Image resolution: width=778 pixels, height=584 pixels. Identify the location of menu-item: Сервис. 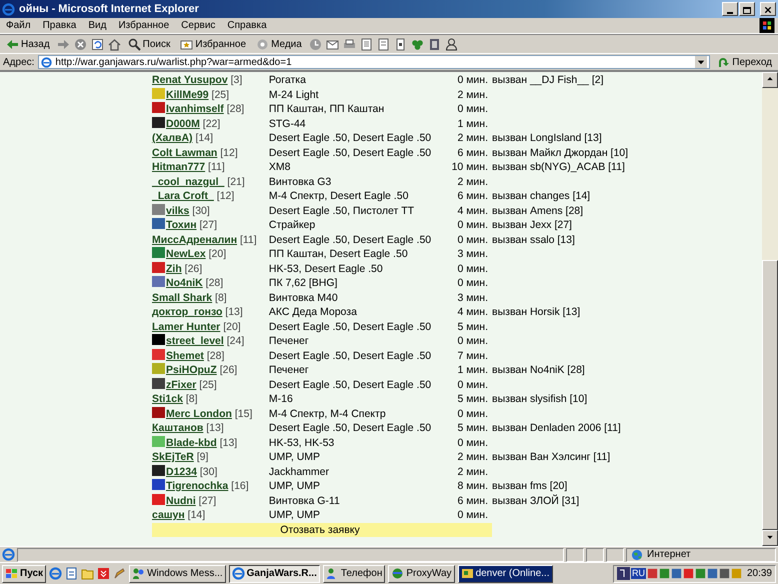
(198, 25).